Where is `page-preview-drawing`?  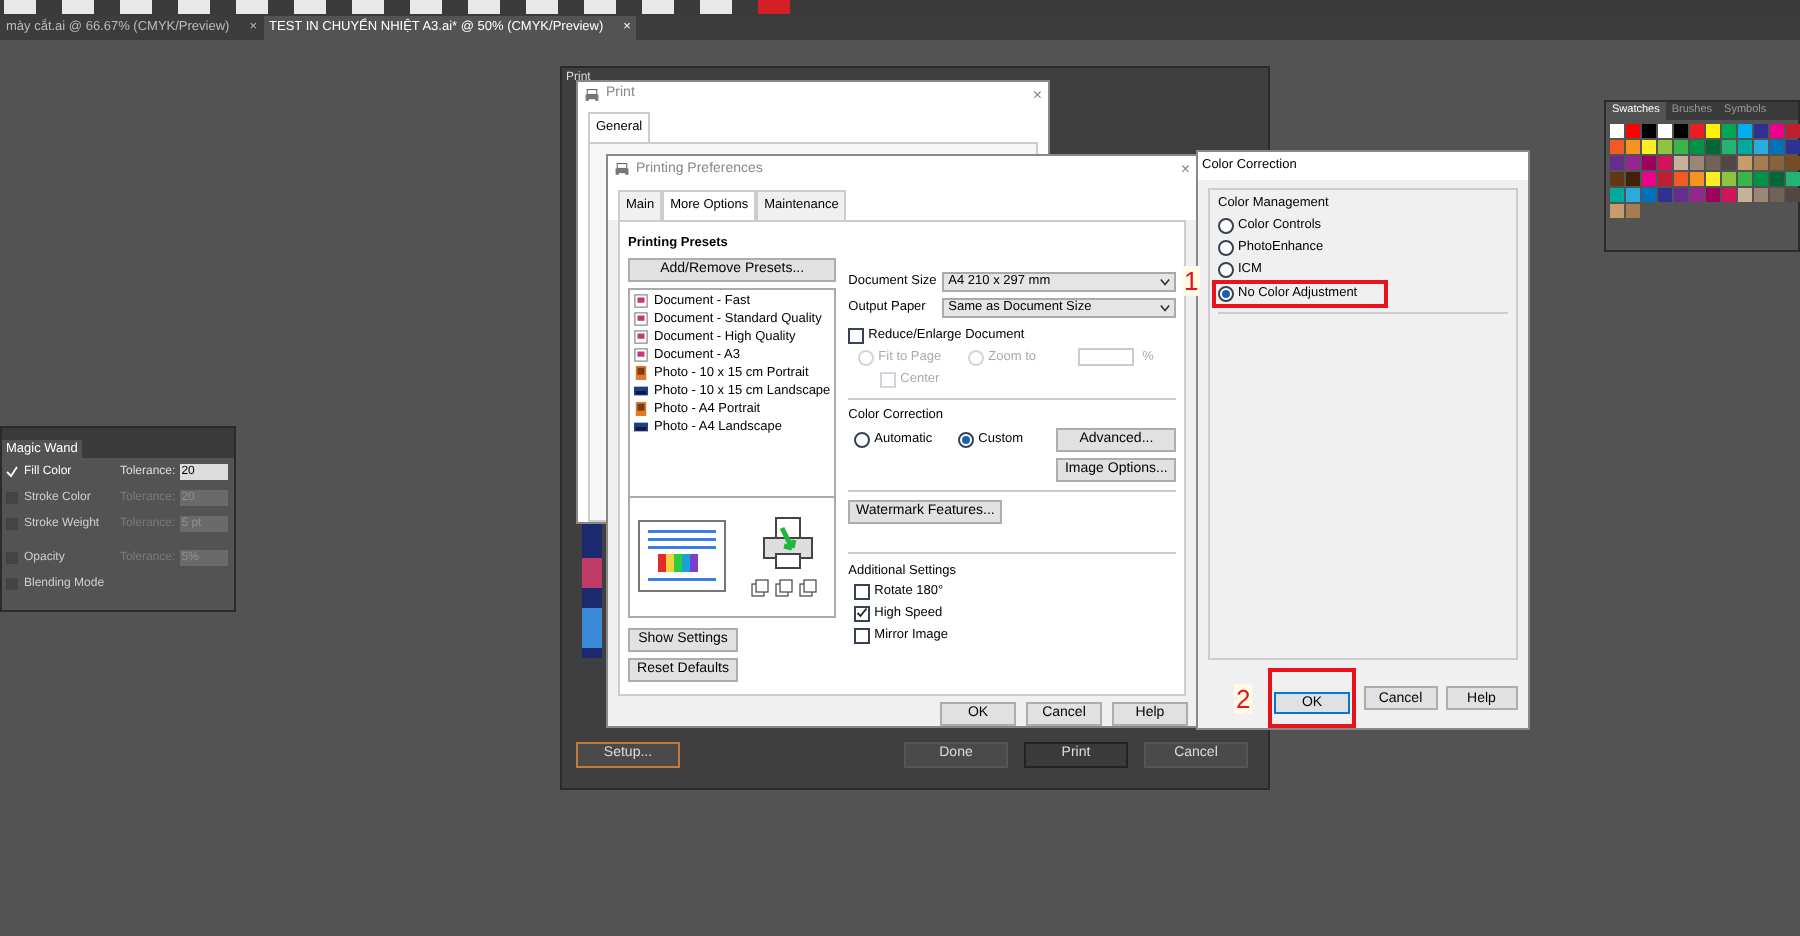 page-preview-drawing is located at coordinates (682, 556).